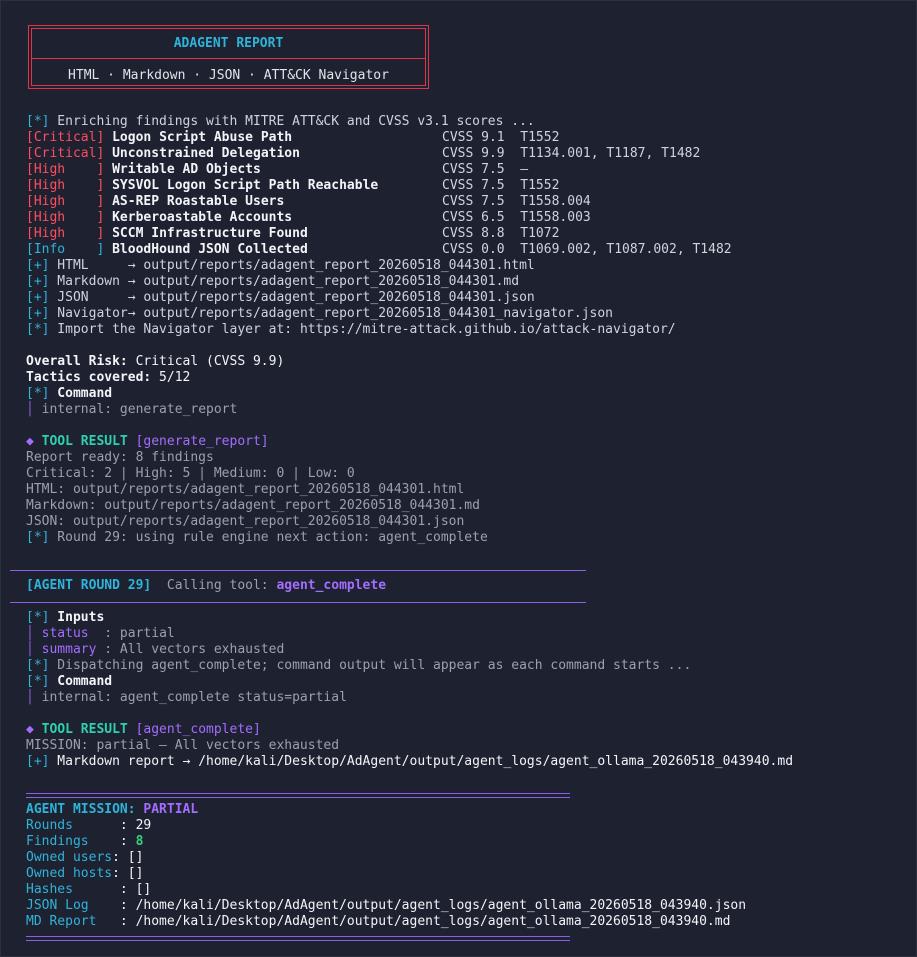  What do you see at coordinates (202, 137) in the screenshot?
I see `finding-title: Logon Script Abuse Path` at bounding box center [202, 137].